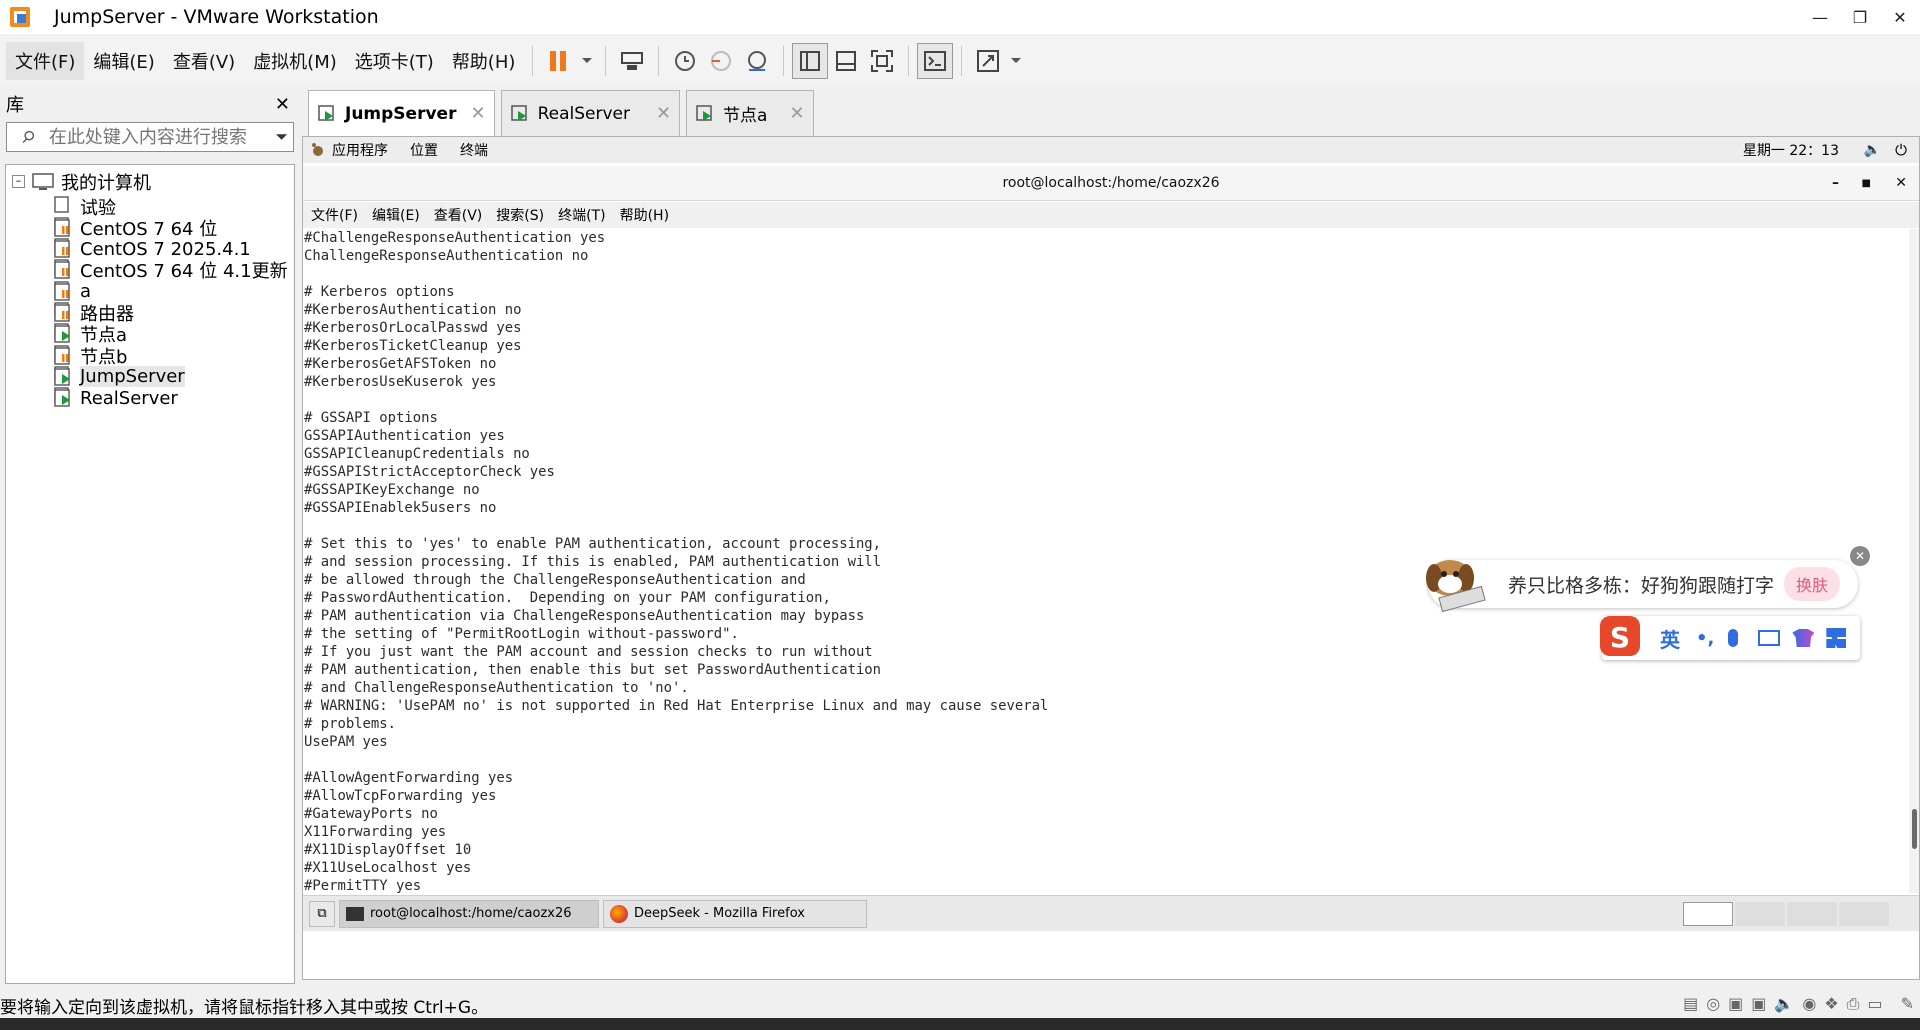 This screenshot has width=1920, height=1030. Describe the element at coordinates (388, 850) in the screenshot. I see `terminal-line: #X11DisplayOffset 10` at that location.